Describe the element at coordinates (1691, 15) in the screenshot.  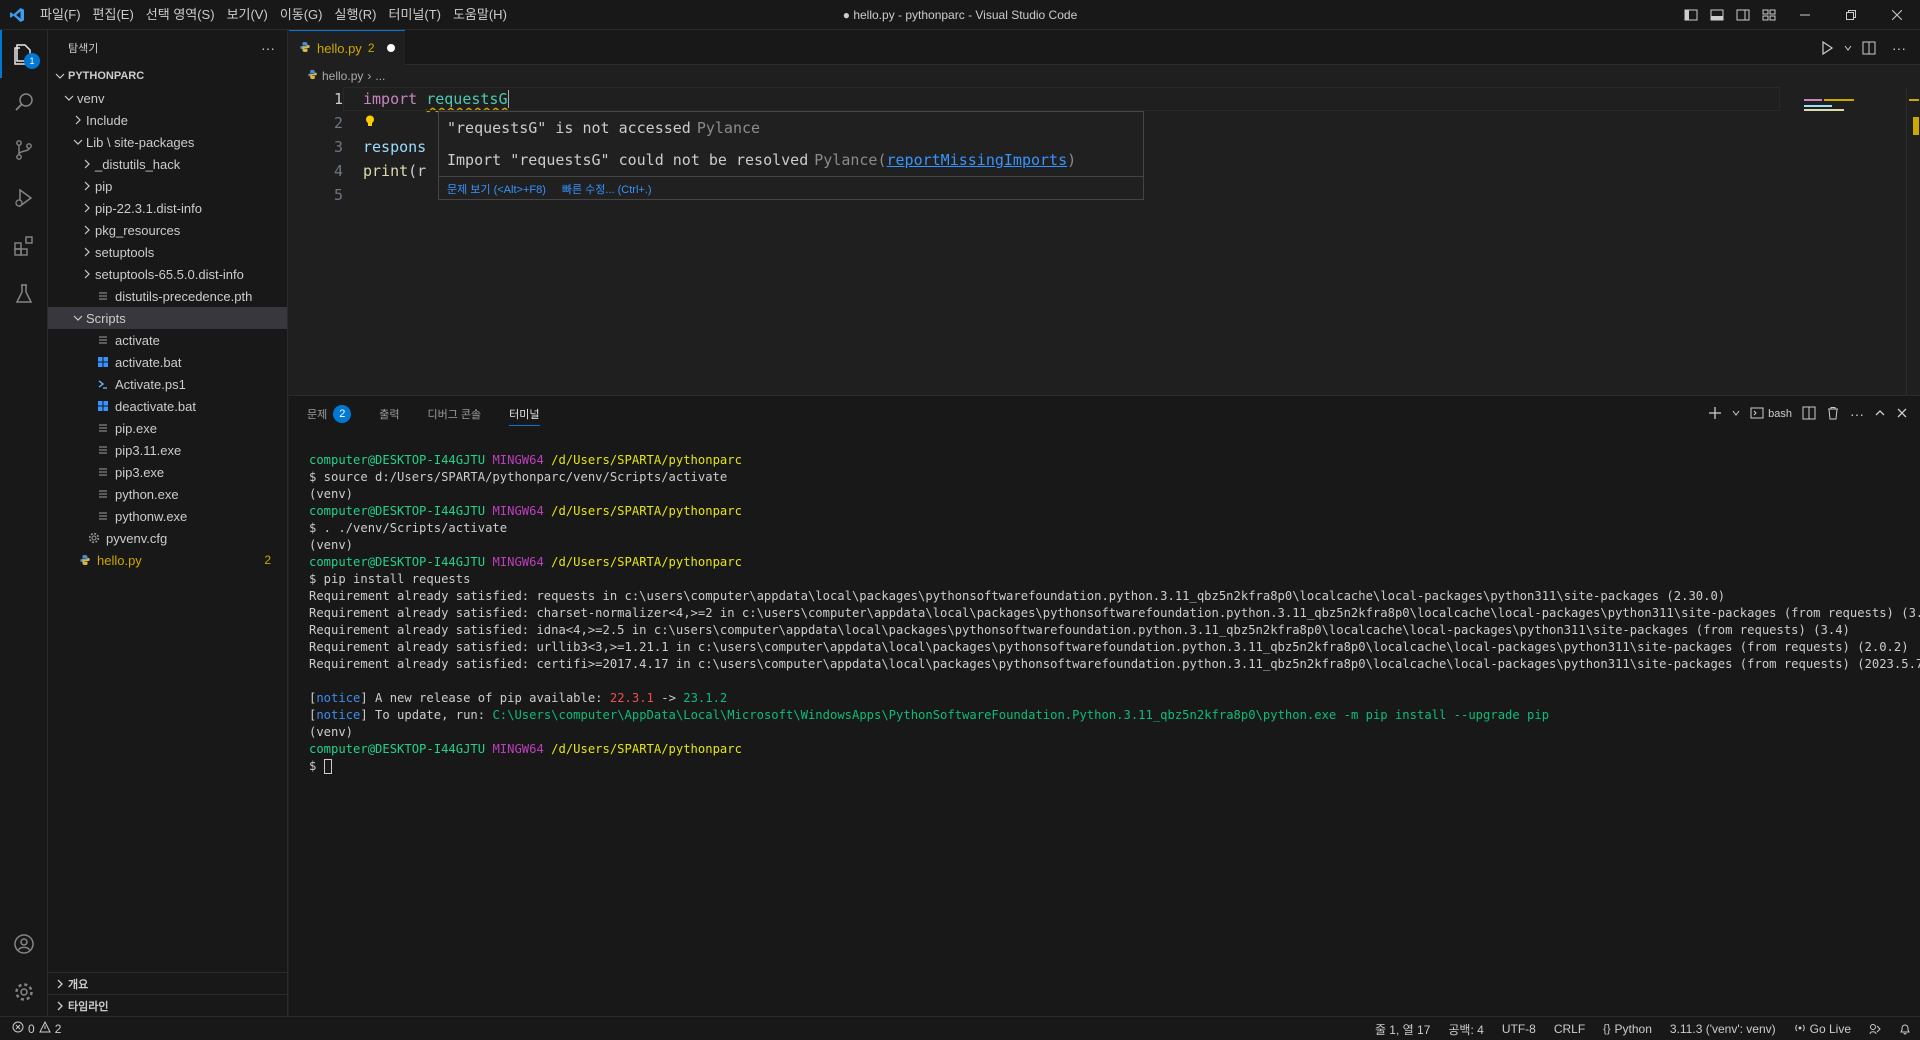
I see `toggle-primary-sidebar-icon` at that location.